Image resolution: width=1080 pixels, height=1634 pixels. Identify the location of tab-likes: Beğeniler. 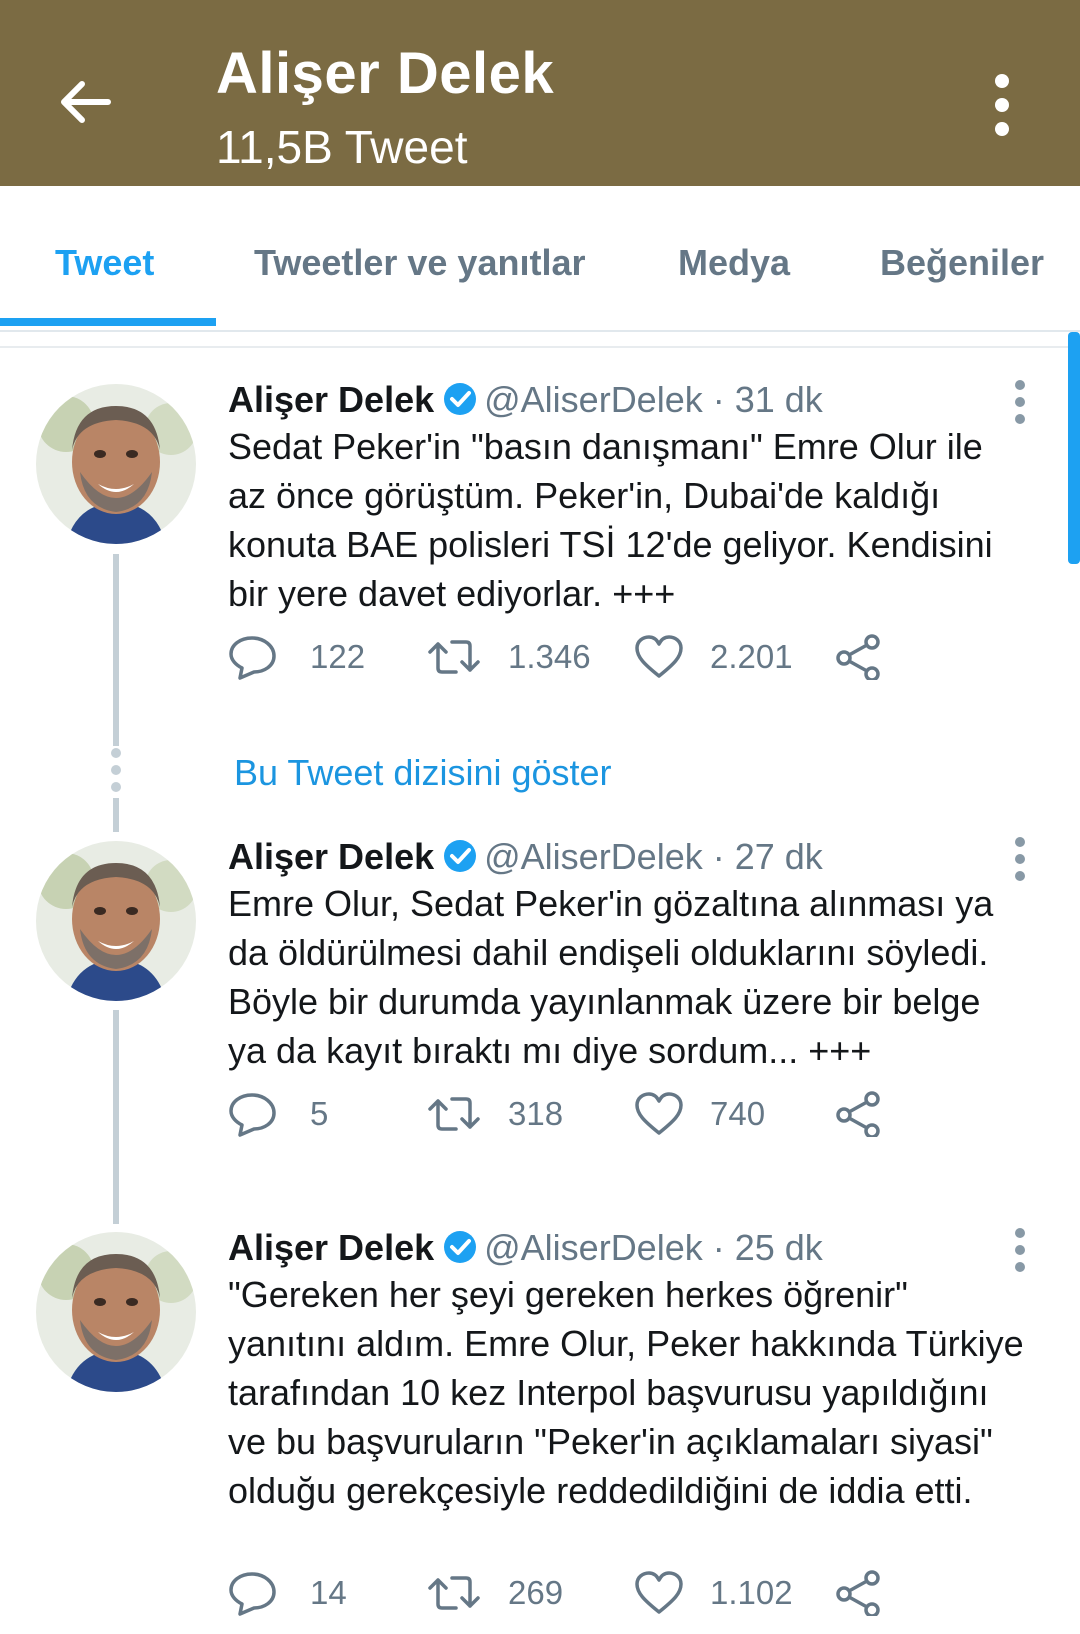
(962, 263).